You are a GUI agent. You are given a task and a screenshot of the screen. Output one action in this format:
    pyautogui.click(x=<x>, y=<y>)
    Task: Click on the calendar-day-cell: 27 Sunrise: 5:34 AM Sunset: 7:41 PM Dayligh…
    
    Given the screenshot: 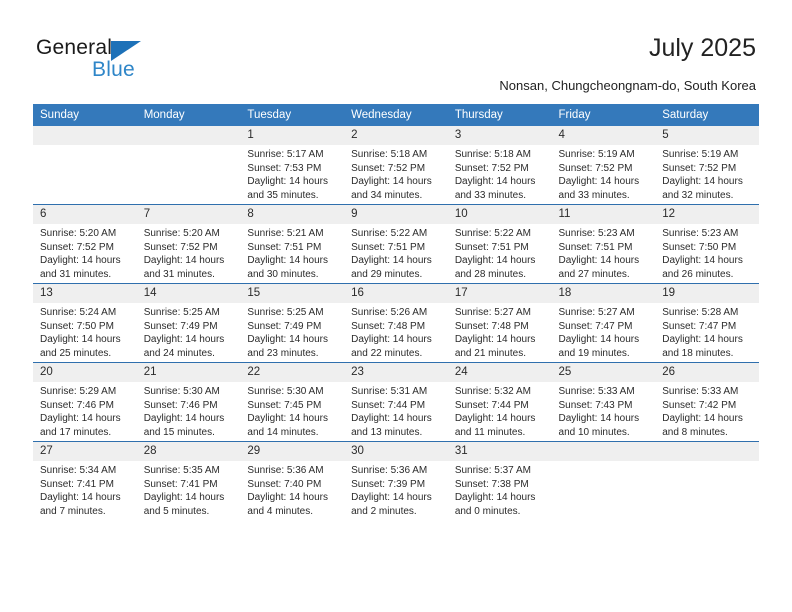 What is the action you would take?
    pyautogui.click(x=85, y=480)
    